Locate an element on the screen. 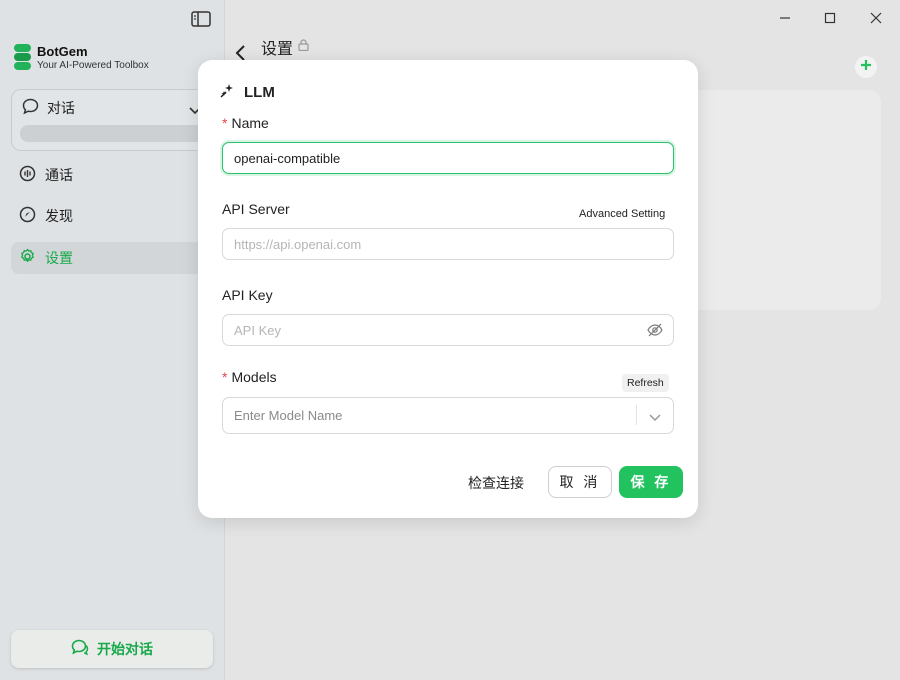 This screenshot has height=680, width=900. api-server-label: API Server is located at coordinates (256, 209).